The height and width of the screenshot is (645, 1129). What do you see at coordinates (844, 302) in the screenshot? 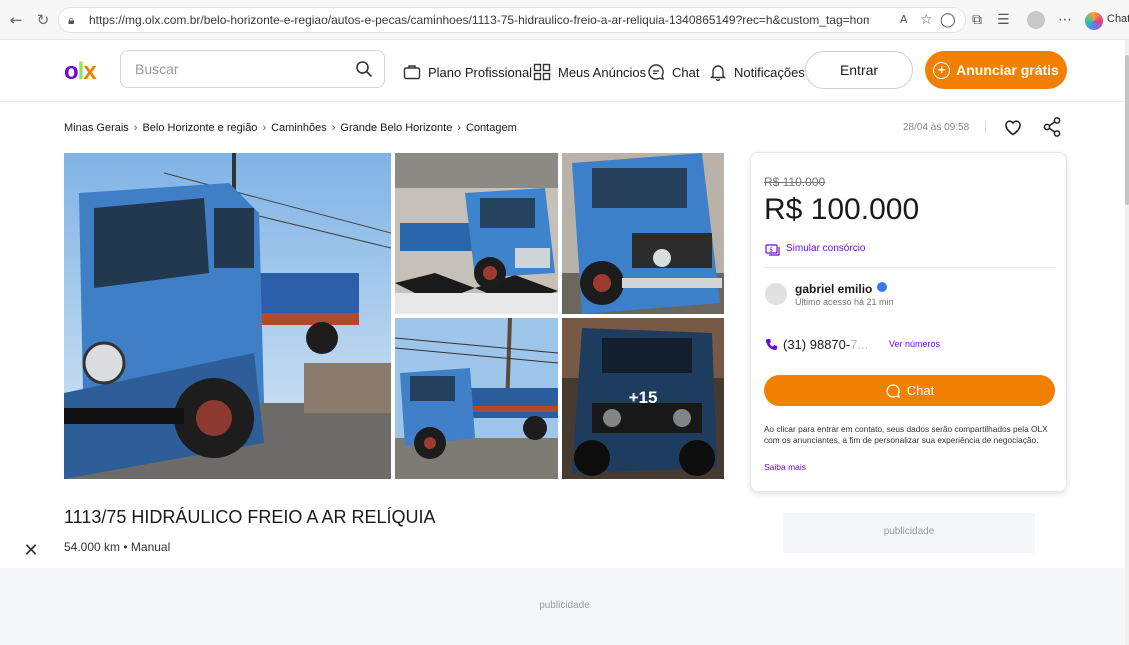
I see `seller-last-seen: Último acesso há 21 min` at bounding box center [844, 302].